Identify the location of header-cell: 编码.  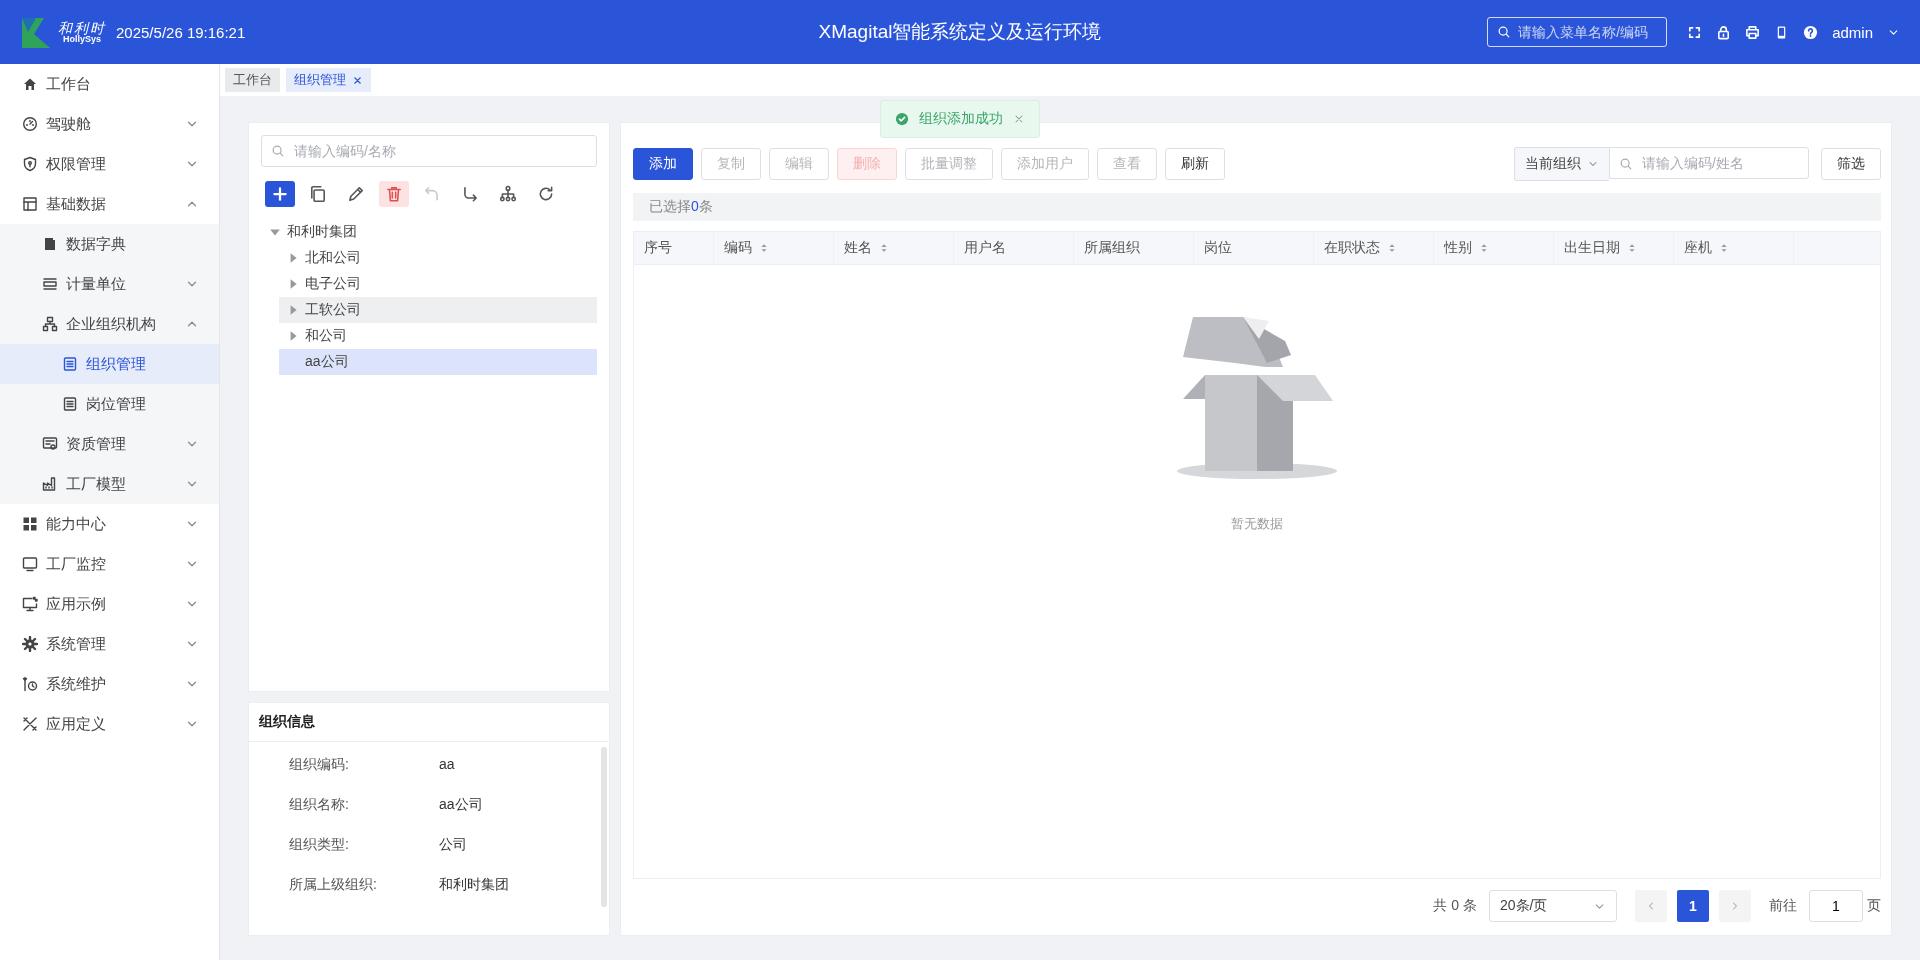
(774, 248).